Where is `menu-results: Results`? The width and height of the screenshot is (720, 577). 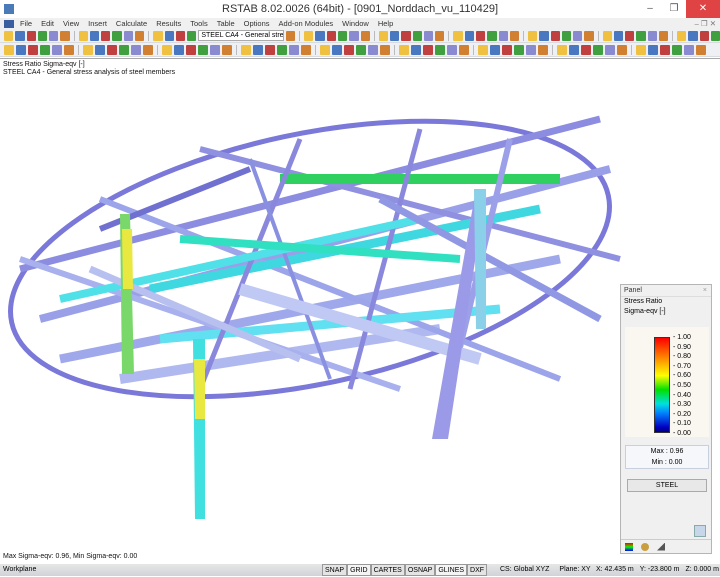 menu-results: Results is located at coordinates (168, 23).